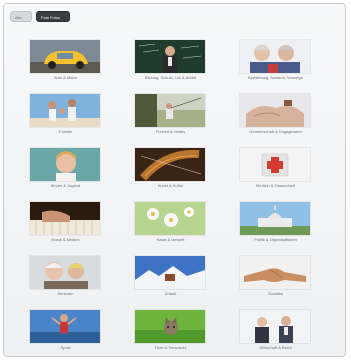 Image resolution: width=351 pixels, height=361 pixels. Describe the element at coordinates (65, 293) in the screenshot. I see `tile-label: Senioren` at that location.